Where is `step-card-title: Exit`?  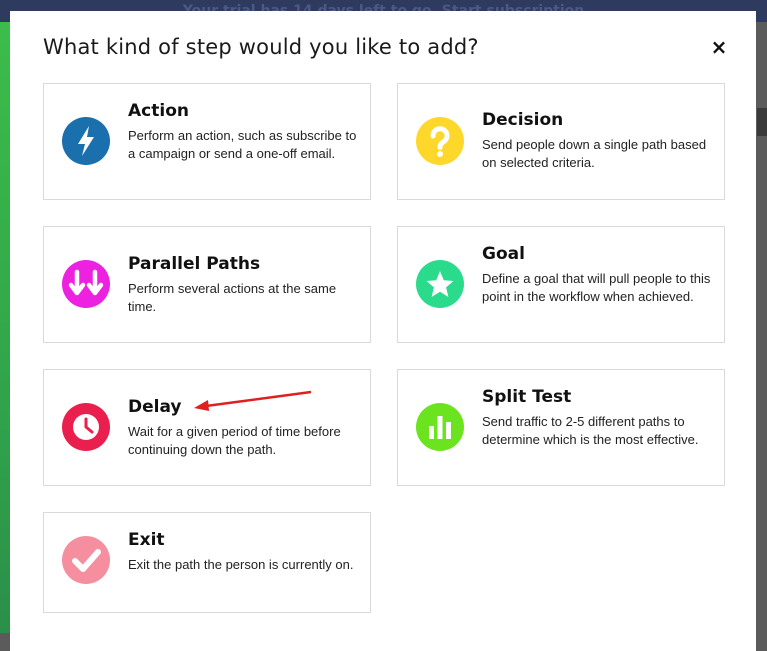
step-card-title: Exit is located at coordinates (146, 540).